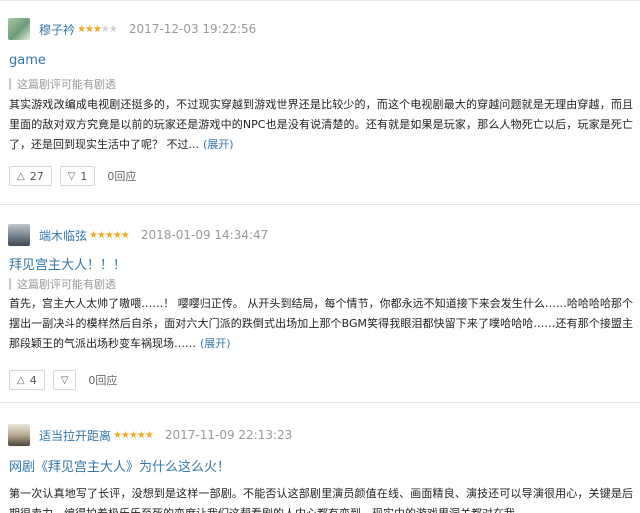 The image size is (640, 513). Describe the element at coordinates (77, 176) in the screenshot. I see `downvote-button: ▽ 1` at that location.